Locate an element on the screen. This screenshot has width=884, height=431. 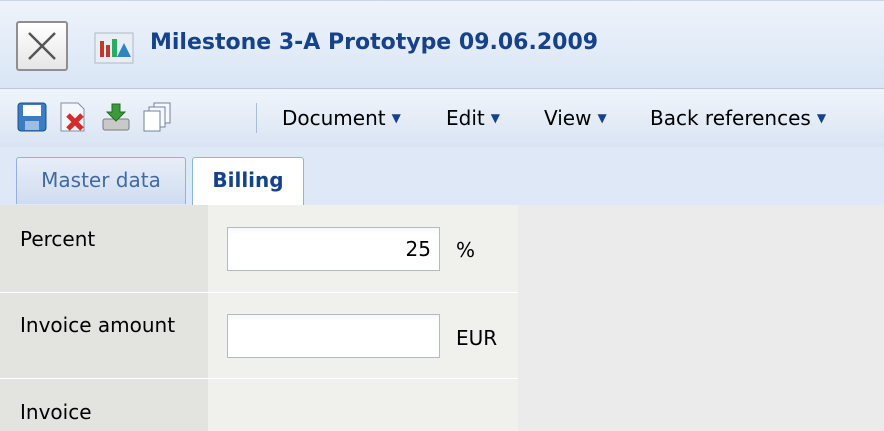
close-button is located at coordinates (42, 46).